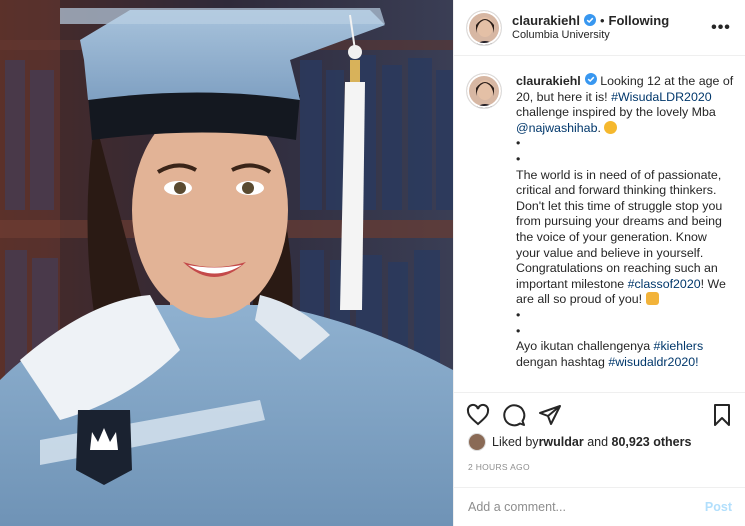 The height and width of the screenshot is (526, 745). I want to click on share-icon, so click(550, 415).